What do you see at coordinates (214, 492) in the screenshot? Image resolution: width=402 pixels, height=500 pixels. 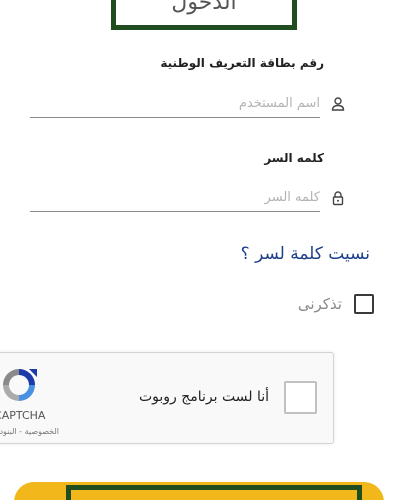 I see `login-submit-frame` at bounding box center [214, 492].